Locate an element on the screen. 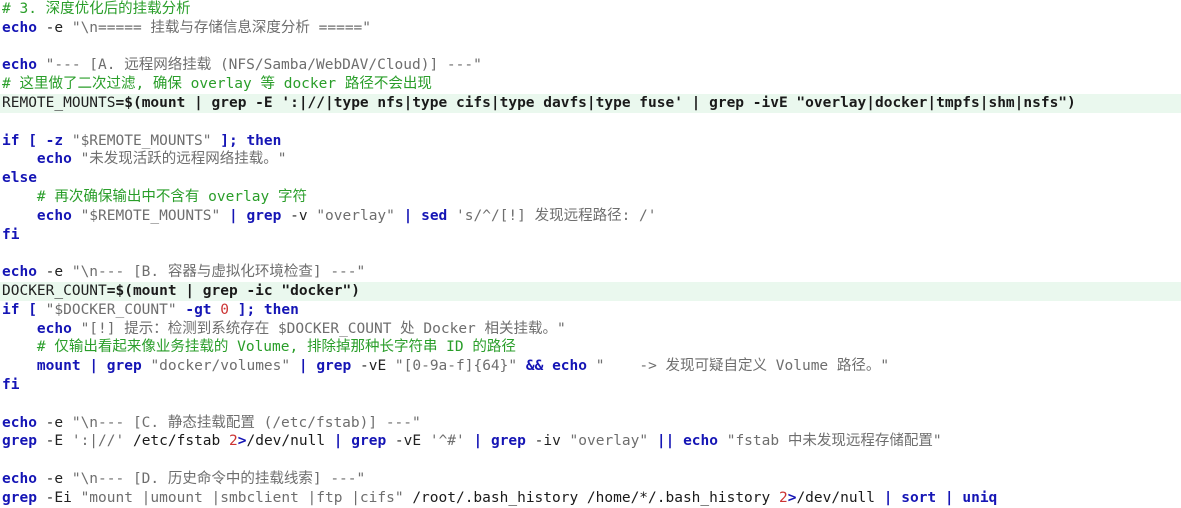 Image resolution: width=1181 pixels, height=508 pixels. code-token: "[0-9a-f]{64}" is located at coordinates (456, 366).